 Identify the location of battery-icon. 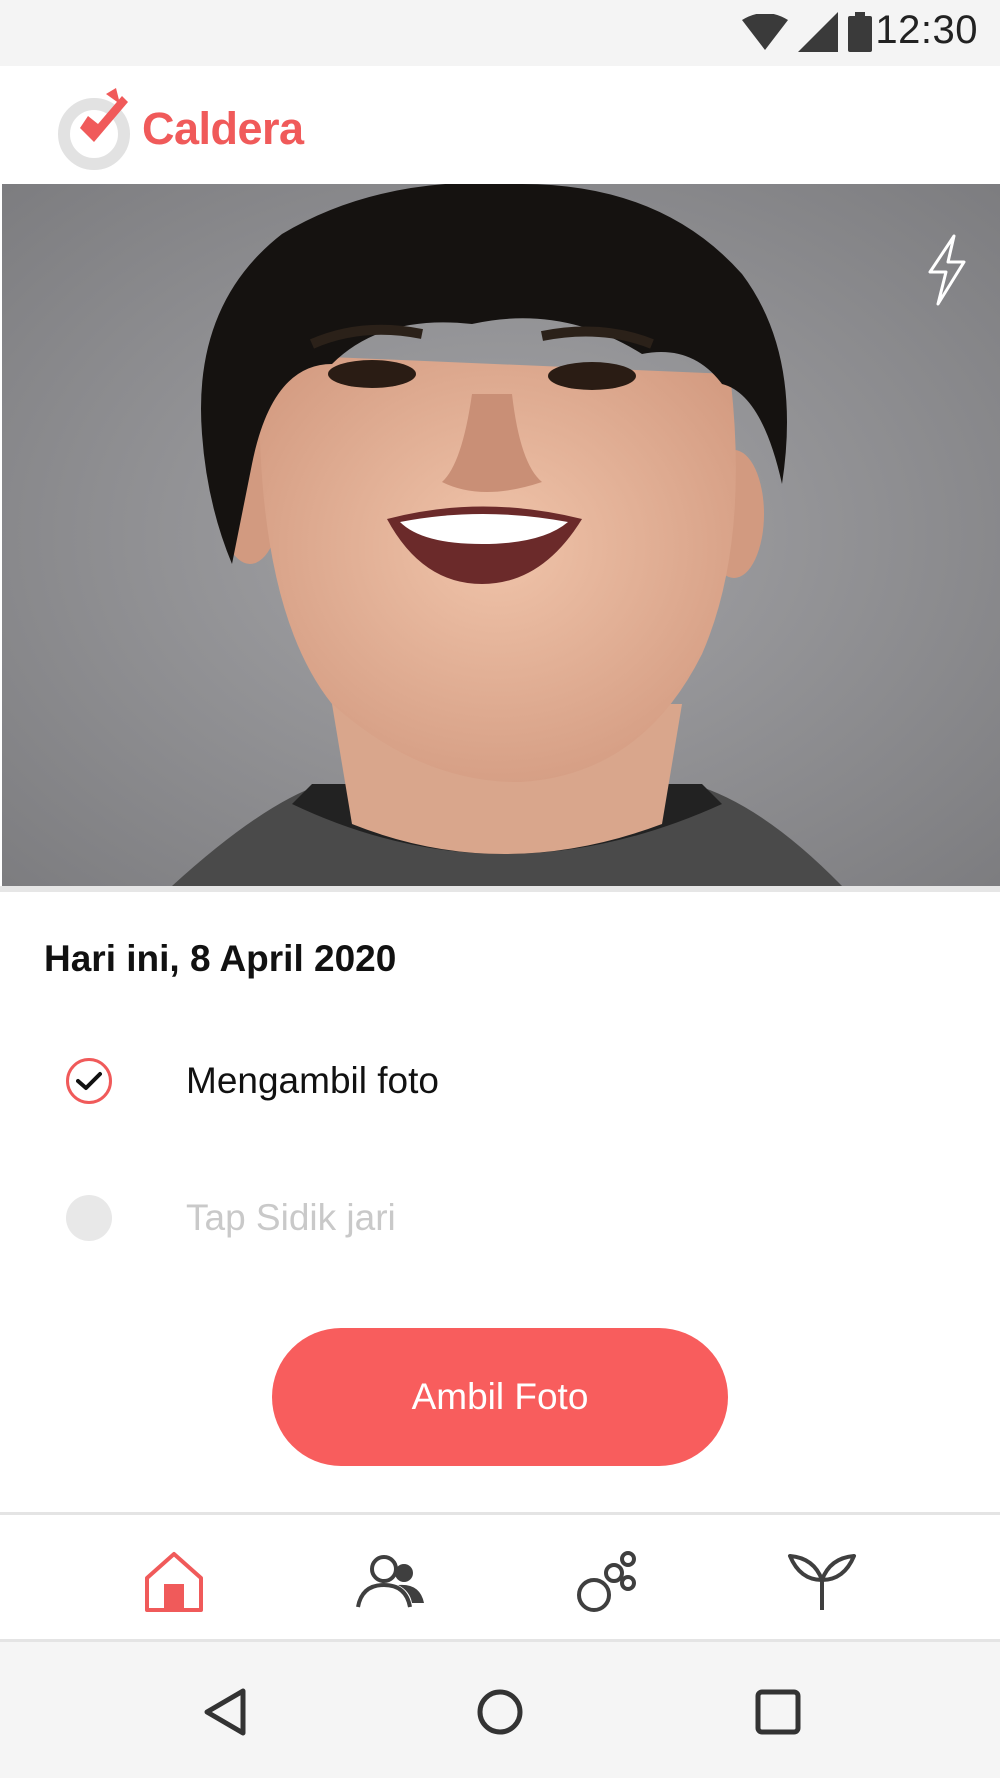
(860, 32).